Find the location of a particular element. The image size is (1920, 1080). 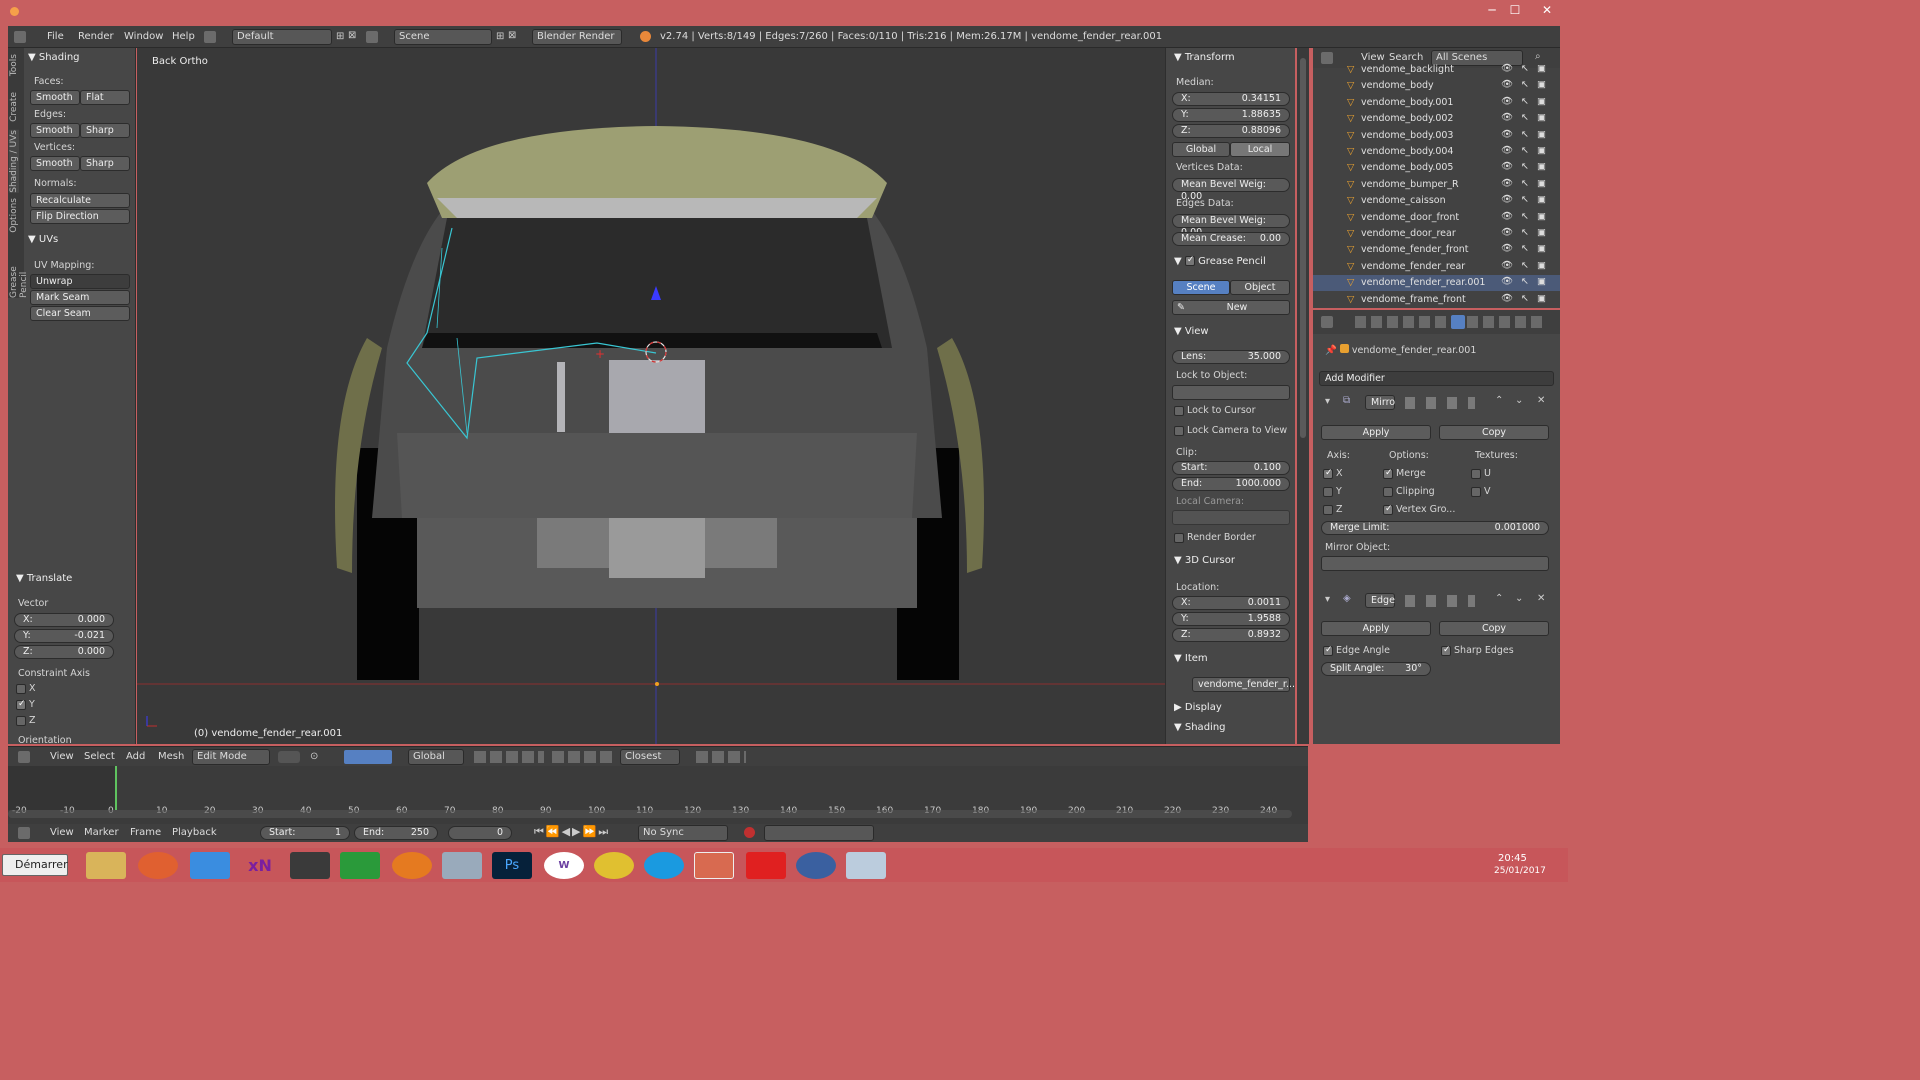

clip-end-field: End: 1000.000 is located at coordinates (1231, 484).